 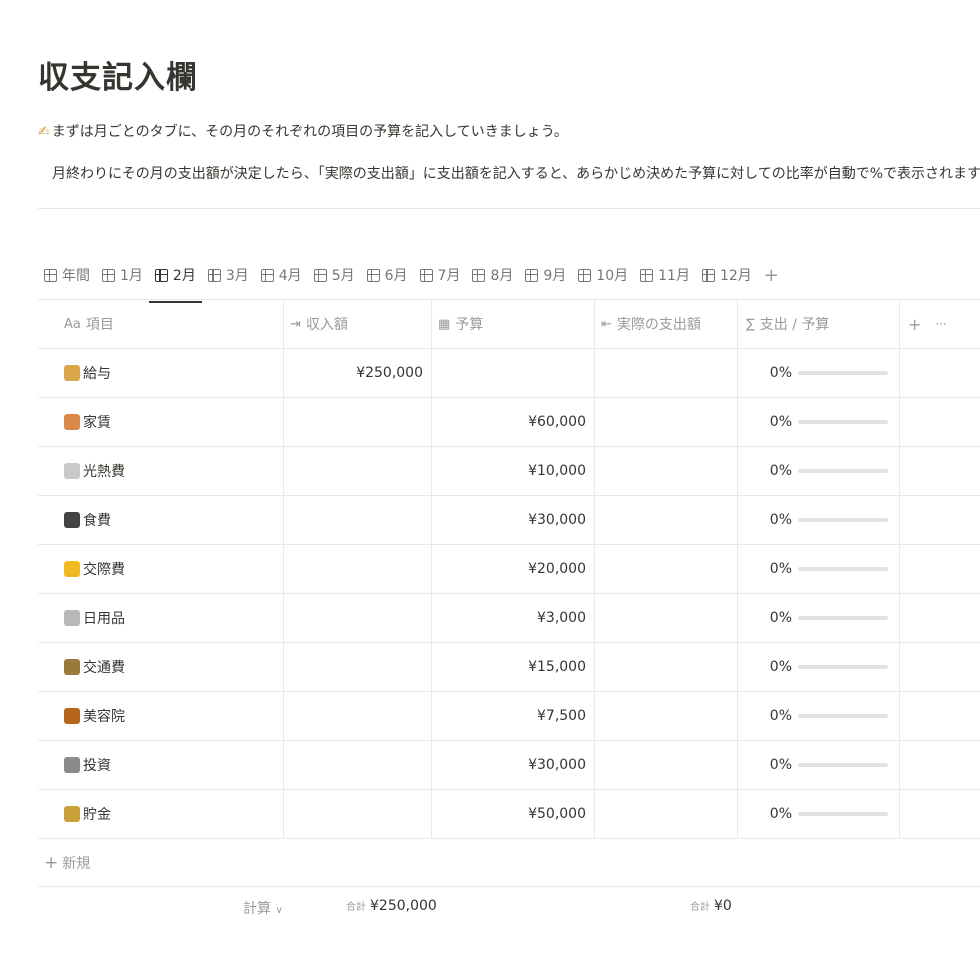 I want to click on tab-10: 10月, so click(x=603, y=275).